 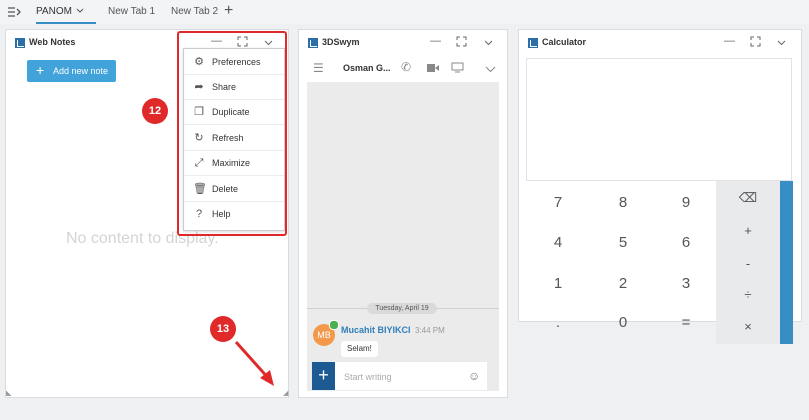 I want to click on message-bubble: Selam!, so click(x=359, y=349).